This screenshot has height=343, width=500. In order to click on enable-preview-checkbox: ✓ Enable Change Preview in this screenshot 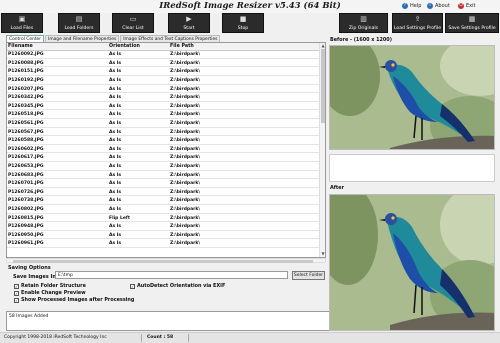, I will do `click(50, 293)`.